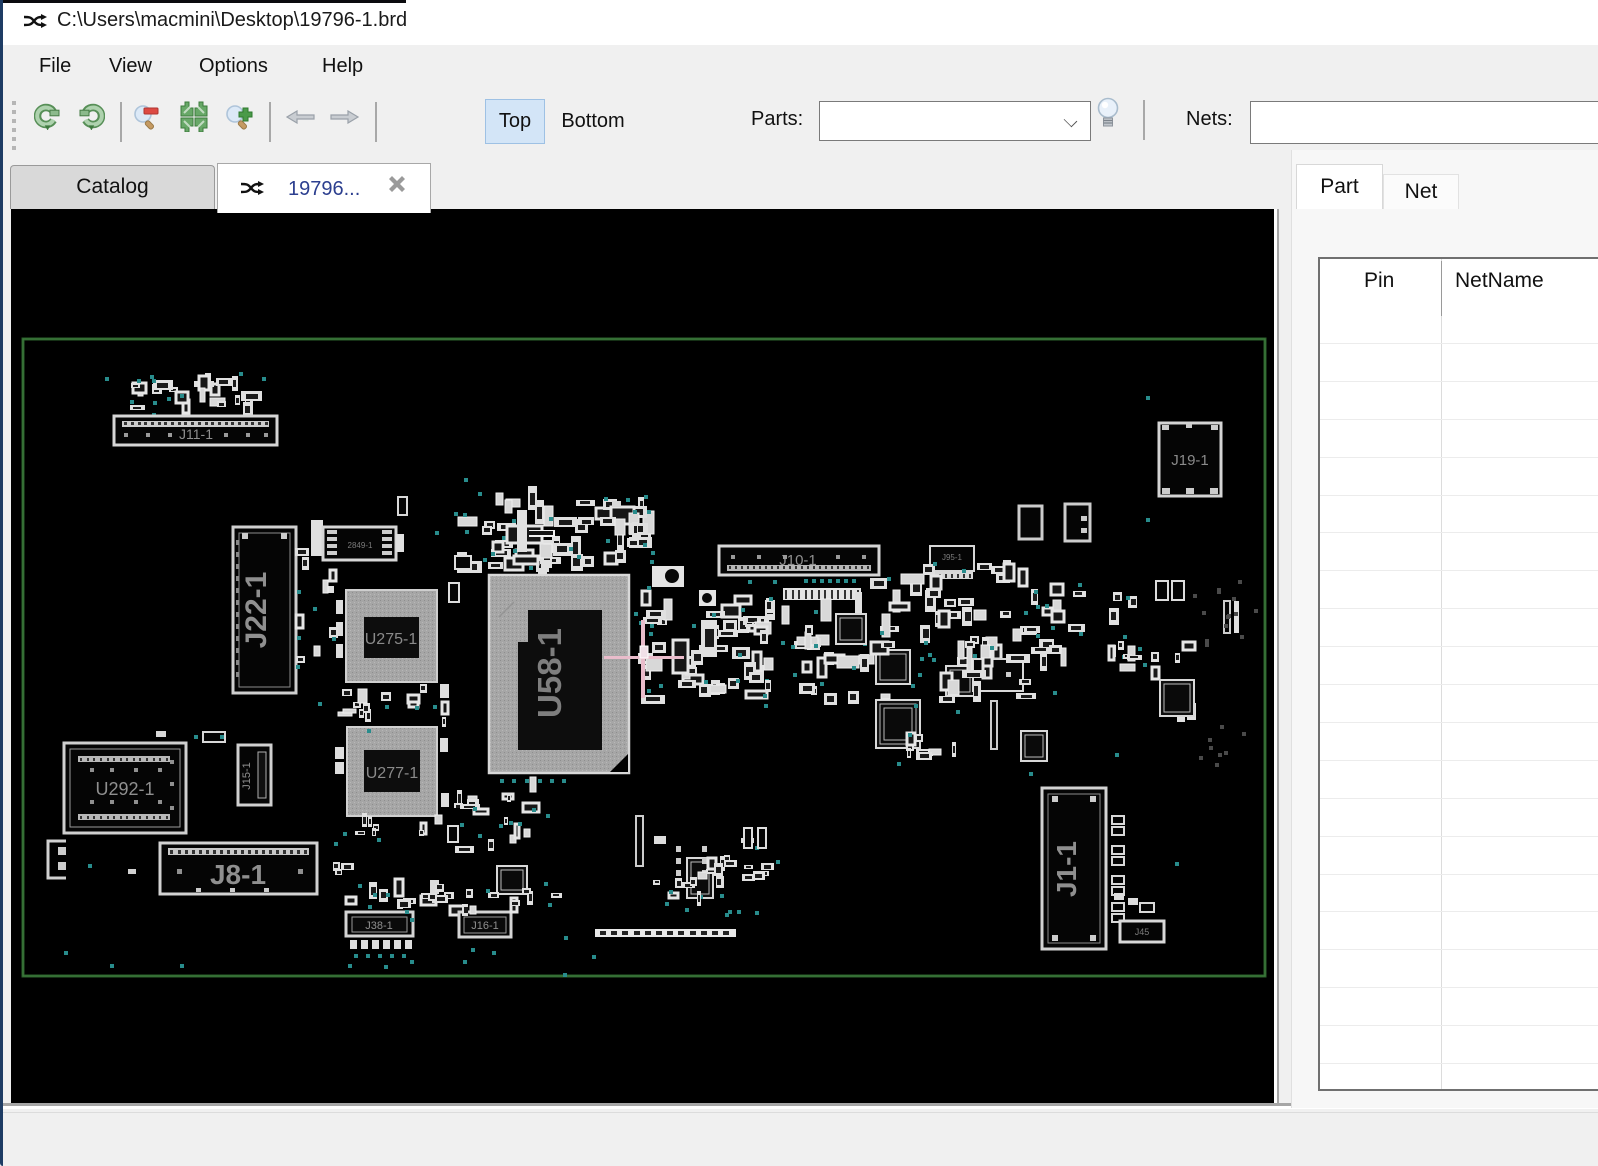 Image resolution: width=1598 pixels, height=1166 pixels. Describe the element at coordinates (256, 610) in the screenshot. I see `svg-text: J22-1` at that location.